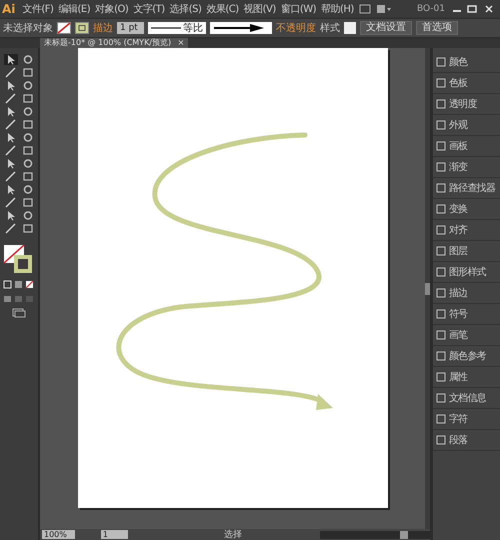 Image resolution: width=500 pixels, height=540 pixels. I want to click on artboard-field: 1, so click(114, 534).